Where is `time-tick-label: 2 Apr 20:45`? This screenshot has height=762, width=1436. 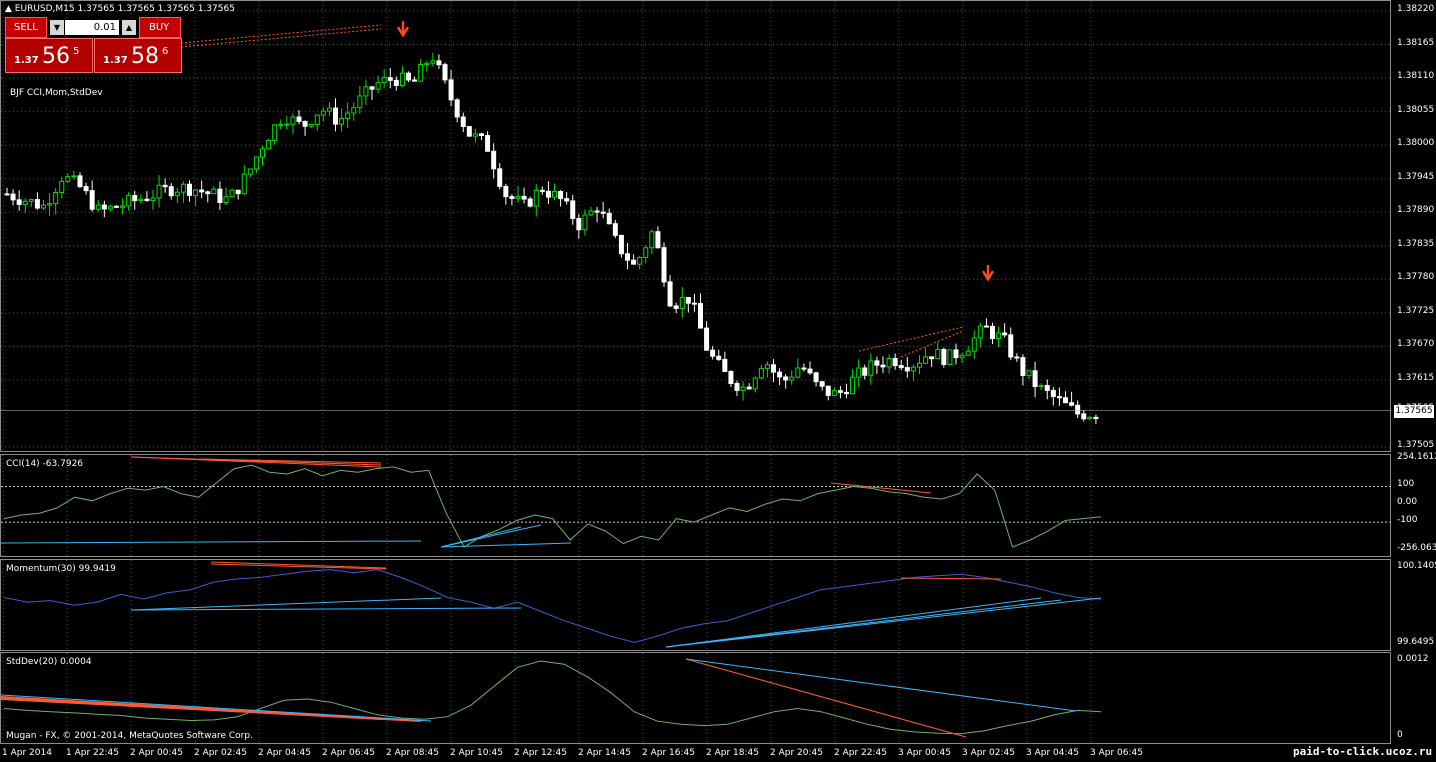
time-tick-label: 2 Apr 20:45 is located at coordinates (796, 753).